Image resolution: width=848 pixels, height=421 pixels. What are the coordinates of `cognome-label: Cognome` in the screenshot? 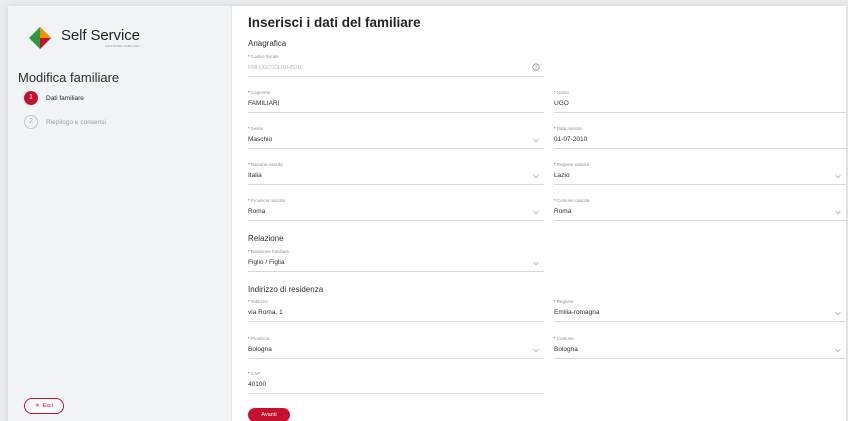 It's located at (260, 92).